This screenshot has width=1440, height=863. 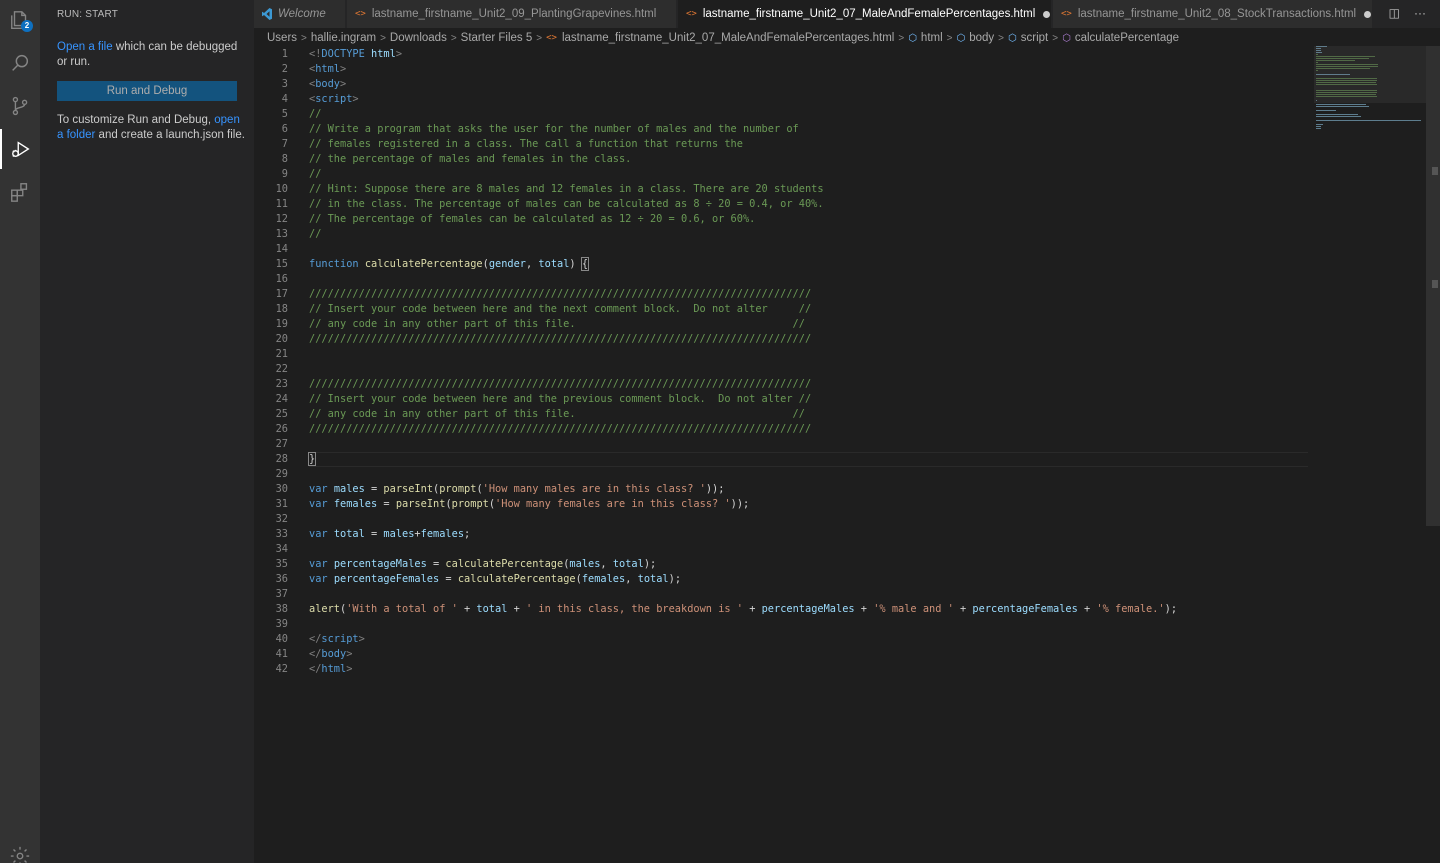 I want to click on code-token: percentageMales, so click(x=808, y=609).